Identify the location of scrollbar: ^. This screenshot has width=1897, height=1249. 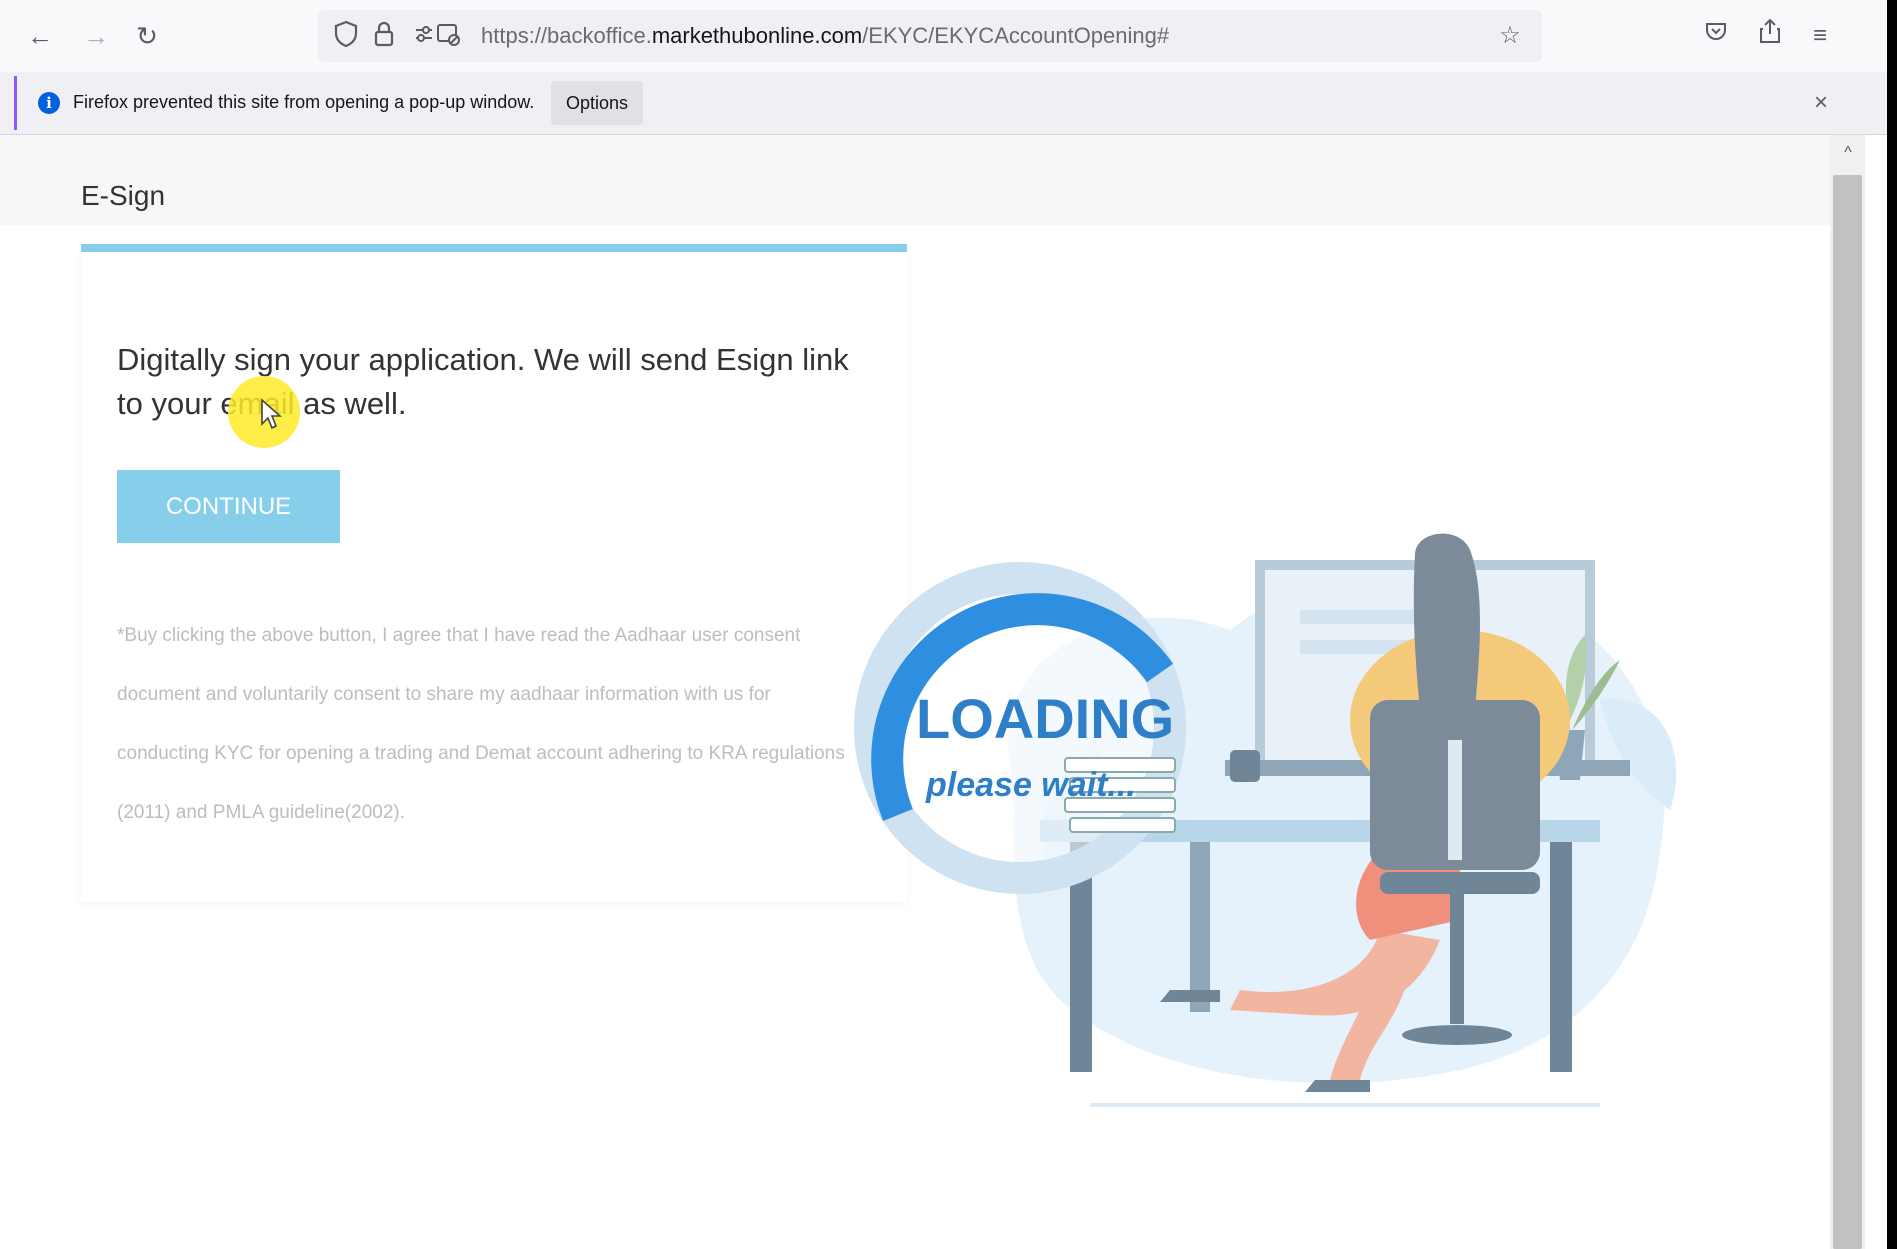
(1847, 692).